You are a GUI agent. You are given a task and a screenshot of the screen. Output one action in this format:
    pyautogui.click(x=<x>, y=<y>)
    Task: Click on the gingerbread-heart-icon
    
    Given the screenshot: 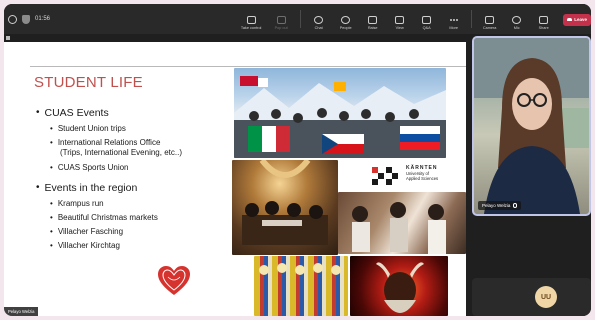 What is the action you would take?
    pyautogui.click(x=174, y=280)
    